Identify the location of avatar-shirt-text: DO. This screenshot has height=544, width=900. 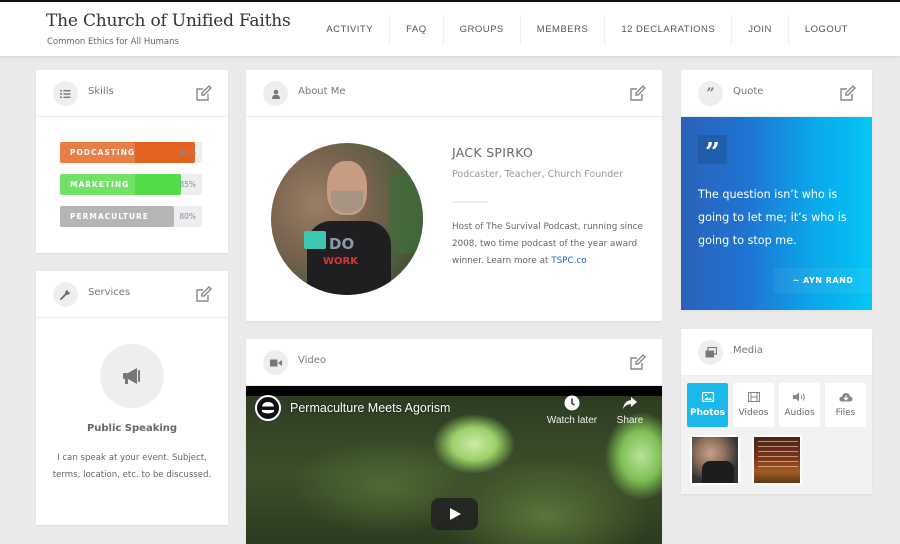
(342, 244).